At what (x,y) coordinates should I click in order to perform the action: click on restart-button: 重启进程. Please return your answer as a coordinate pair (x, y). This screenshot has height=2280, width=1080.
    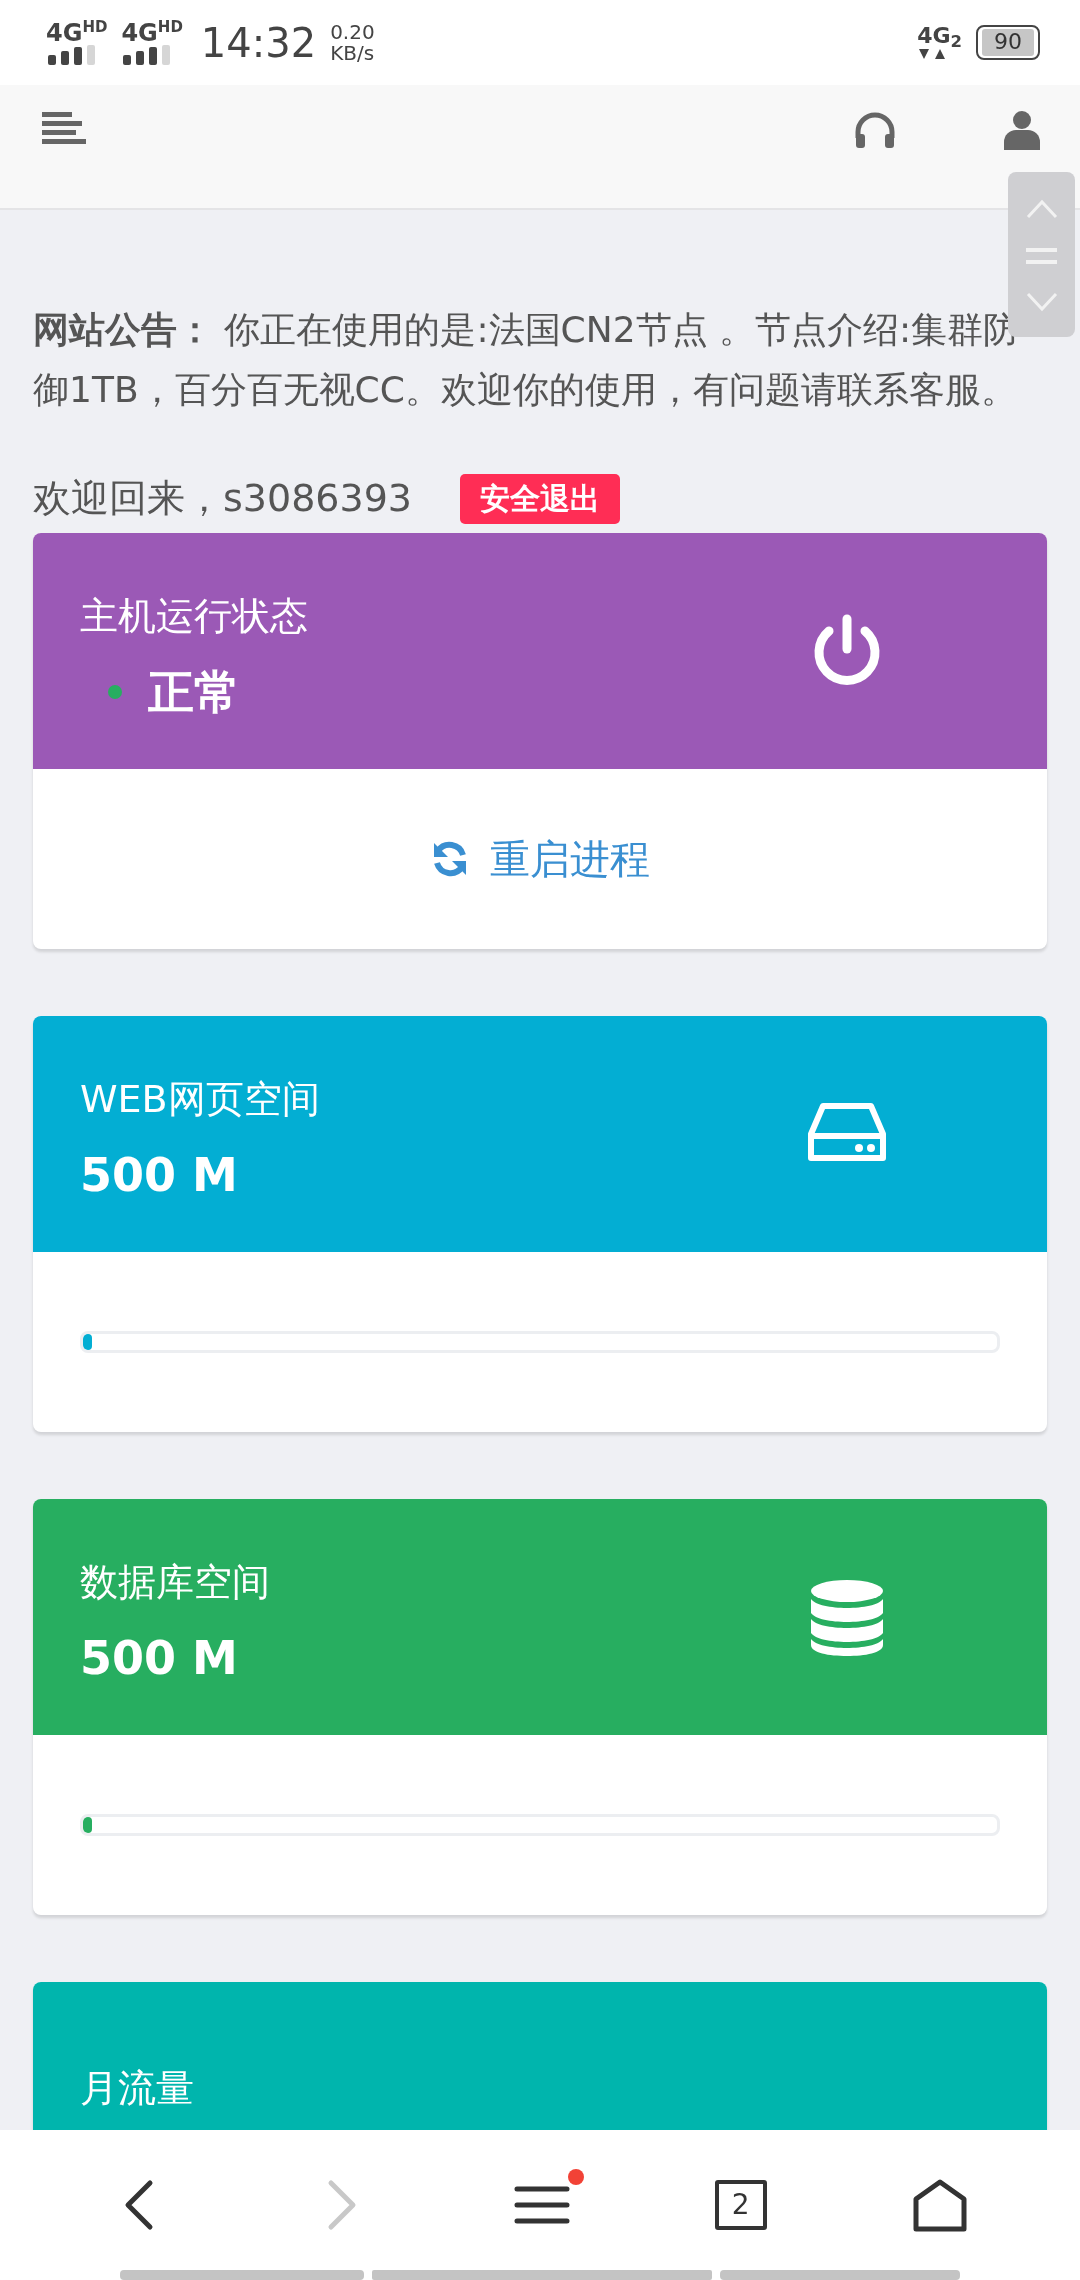
    Looking at the image, I should click on (540, 859).